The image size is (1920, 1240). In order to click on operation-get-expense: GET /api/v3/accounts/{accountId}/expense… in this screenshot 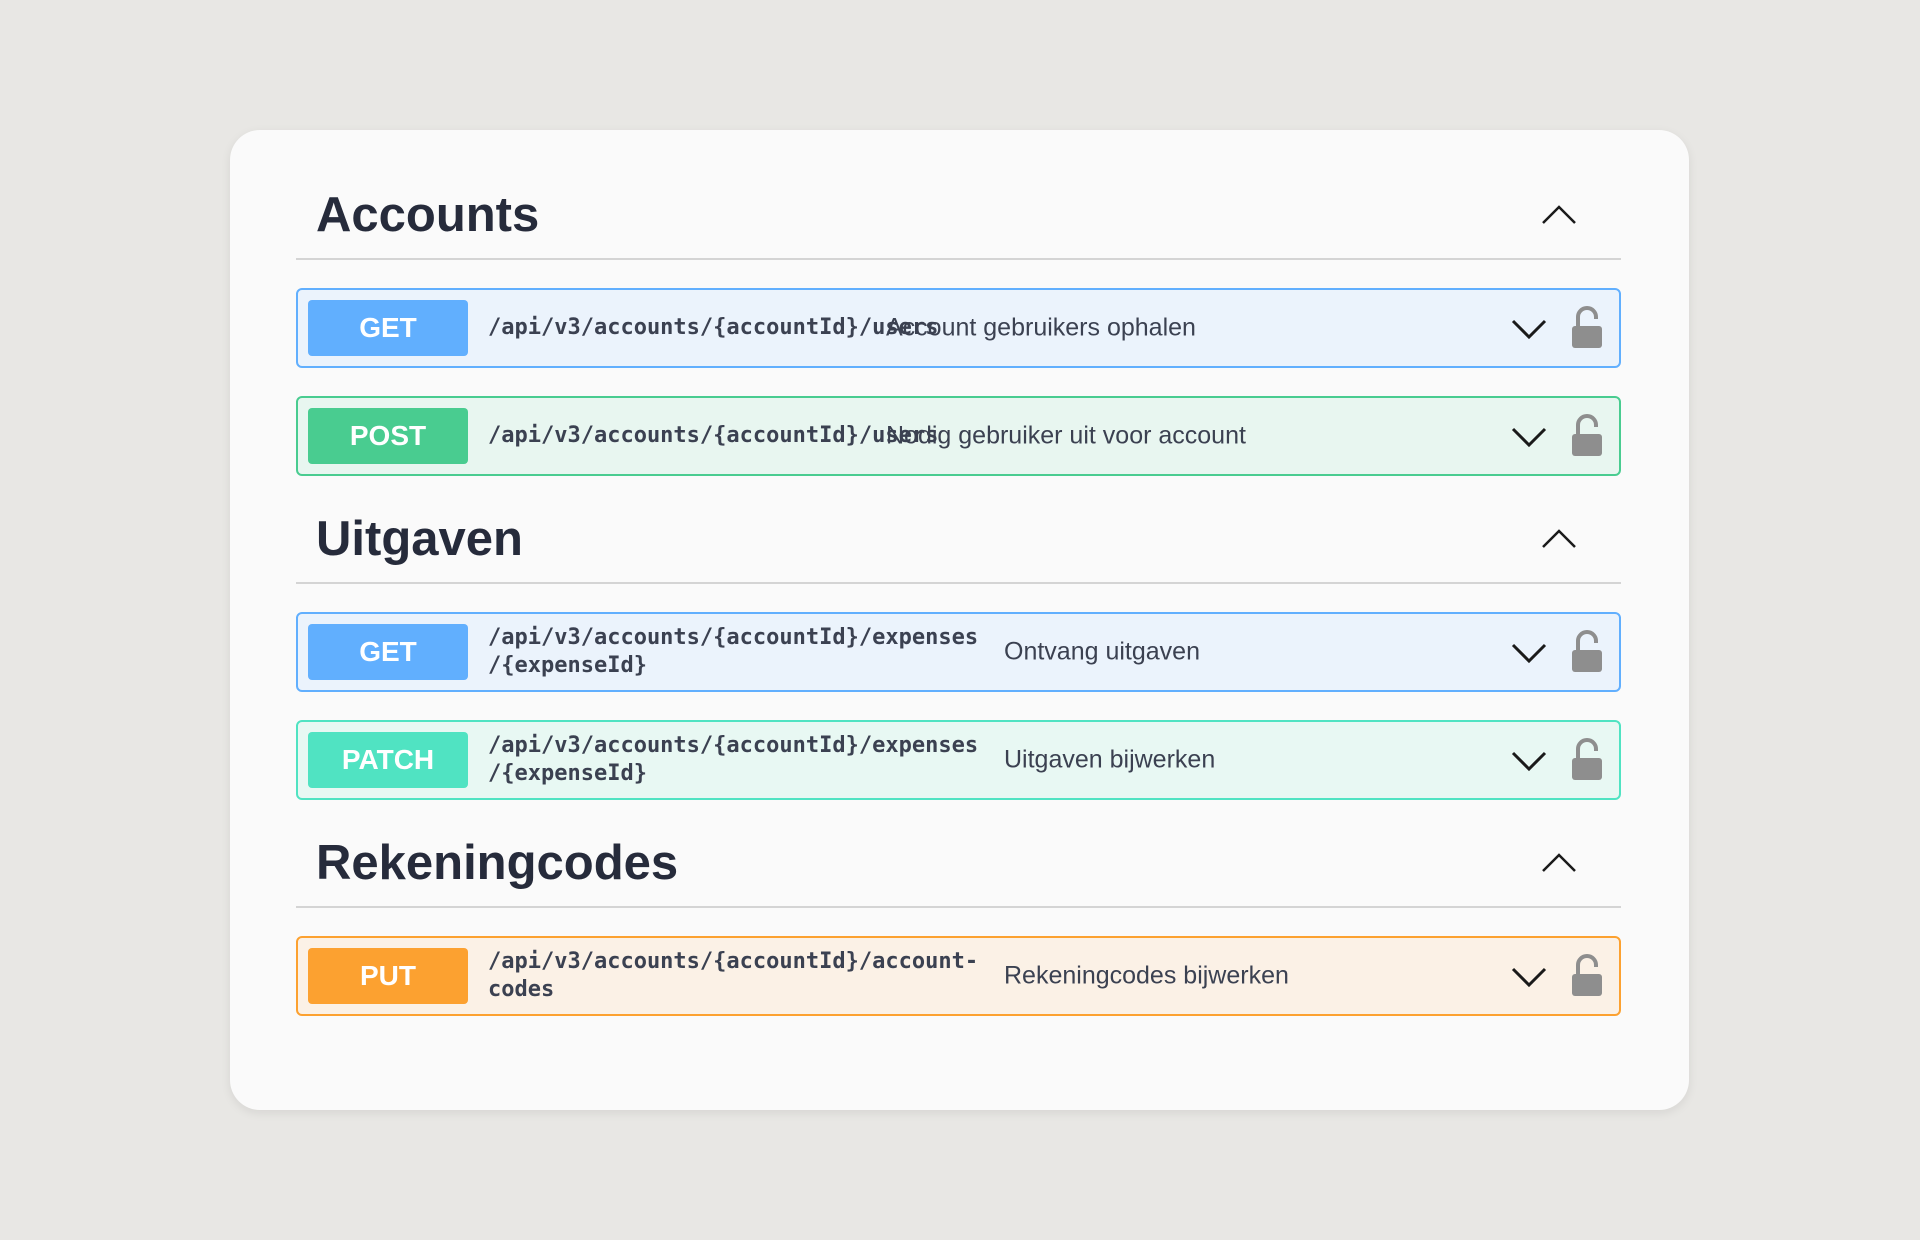, I will do `click(958, 652)`.